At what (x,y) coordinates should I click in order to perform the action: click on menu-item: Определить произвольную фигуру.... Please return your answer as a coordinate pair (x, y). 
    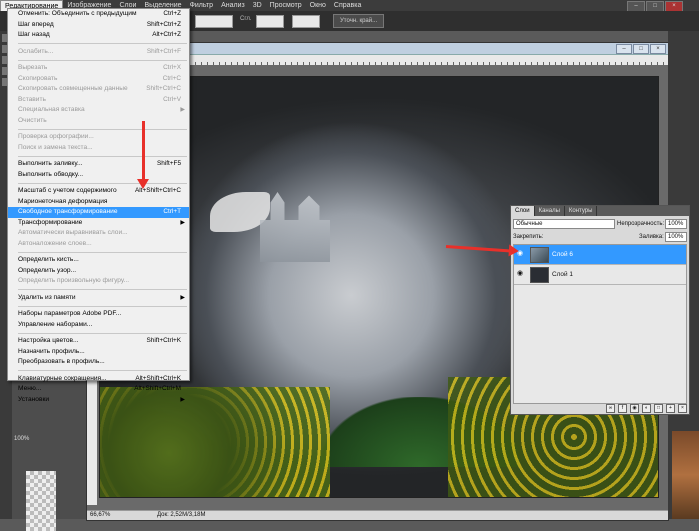
    Looking at the image, I should click on (98, 281).